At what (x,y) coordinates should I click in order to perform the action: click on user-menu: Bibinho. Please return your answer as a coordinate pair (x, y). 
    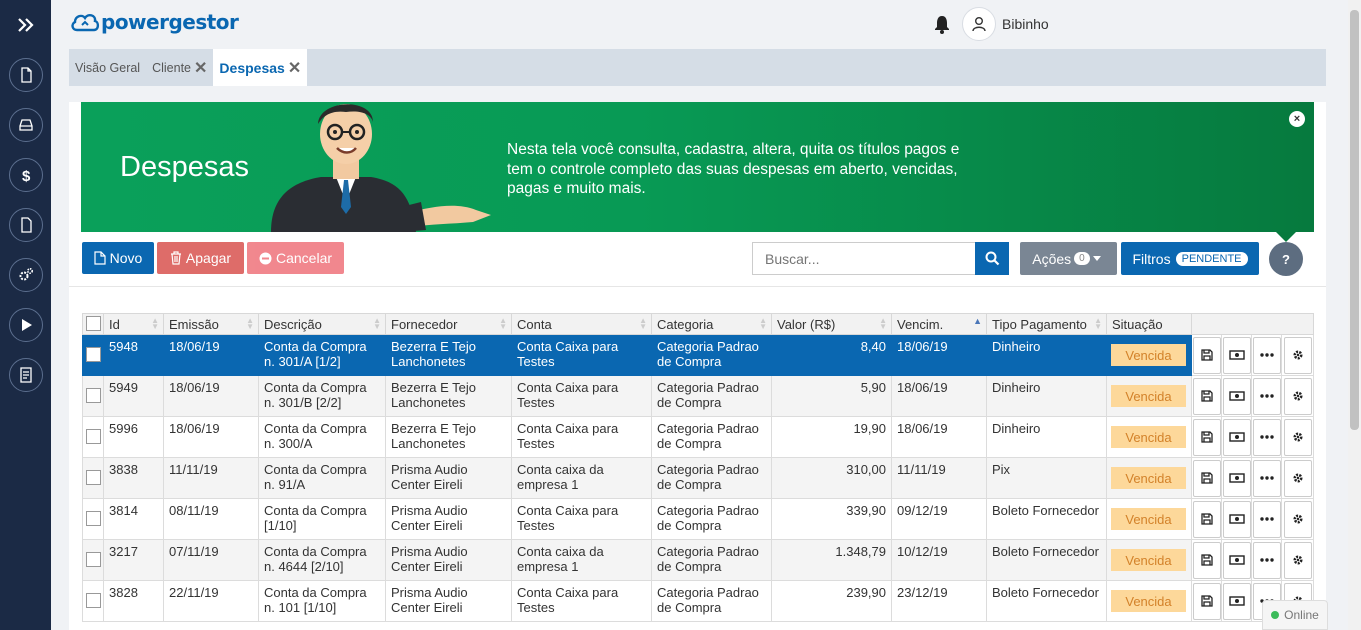
    Looking at the image, I should click on (1005, 24).